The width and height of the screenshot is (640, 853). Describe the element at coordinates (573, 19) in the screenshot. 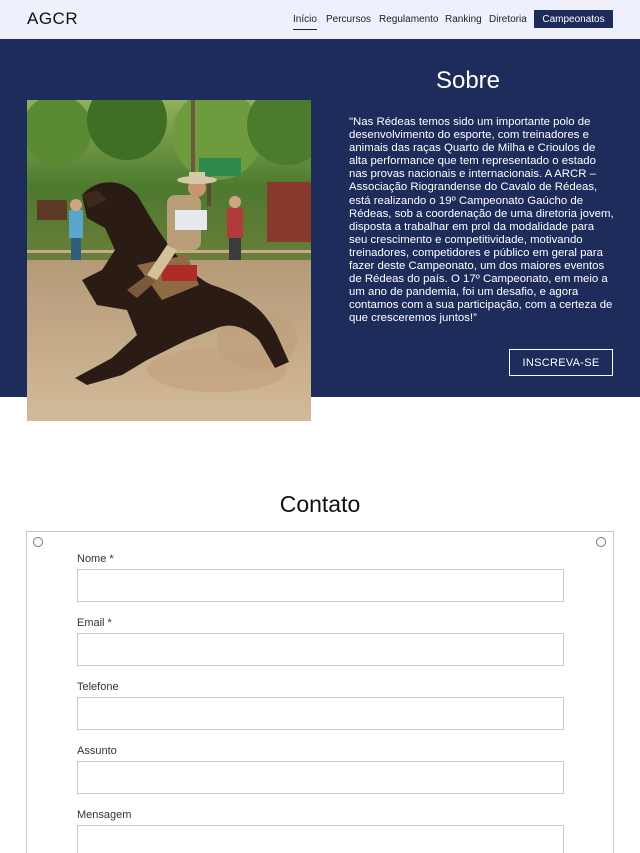

I see `campeonatos-button: Campeonatos` at that location.